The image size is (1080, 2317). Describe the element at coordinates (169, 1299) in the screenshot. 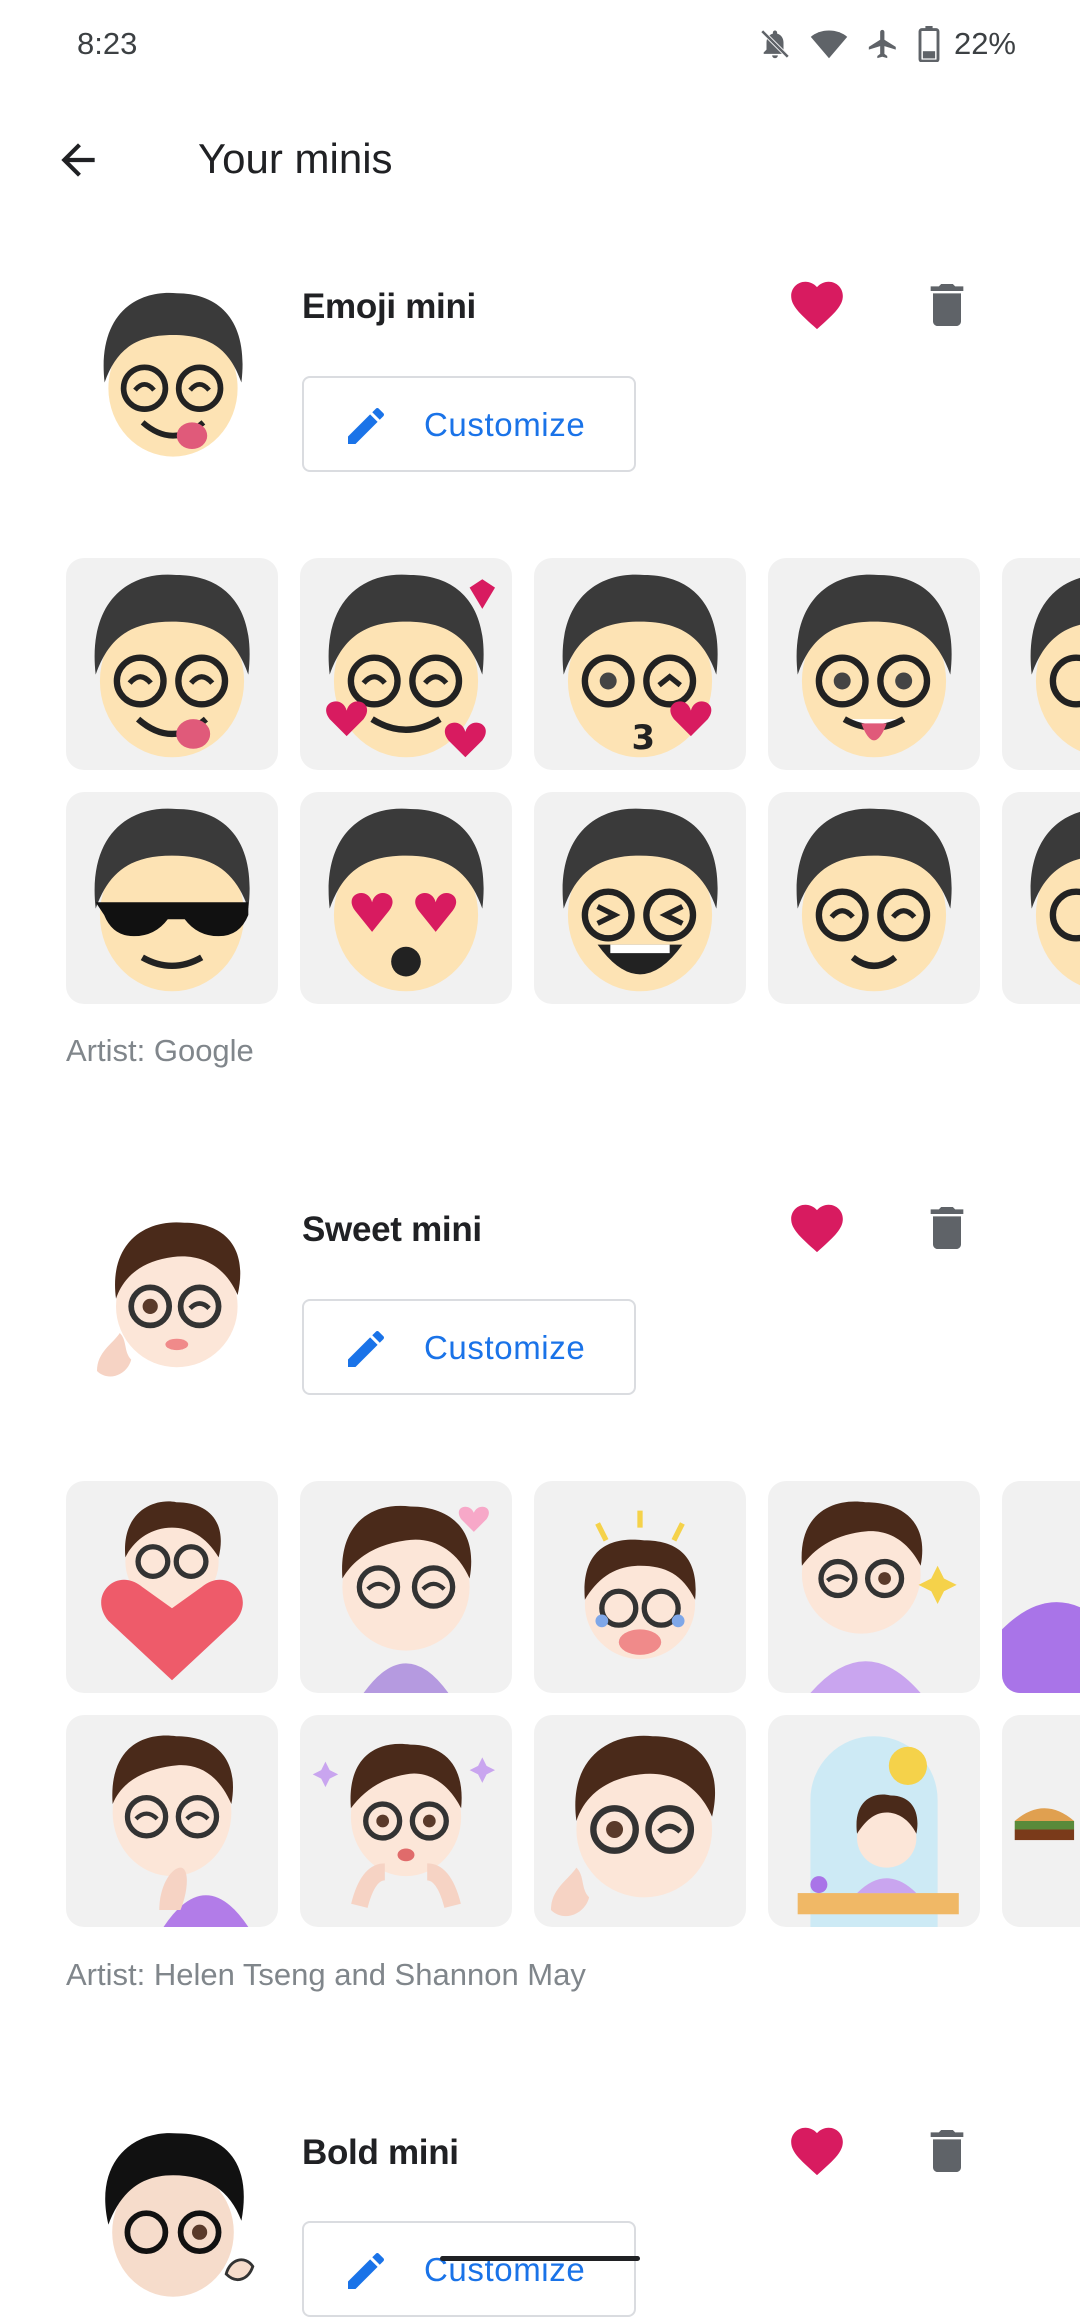

I see `sweet-mini-avatar` at that location.